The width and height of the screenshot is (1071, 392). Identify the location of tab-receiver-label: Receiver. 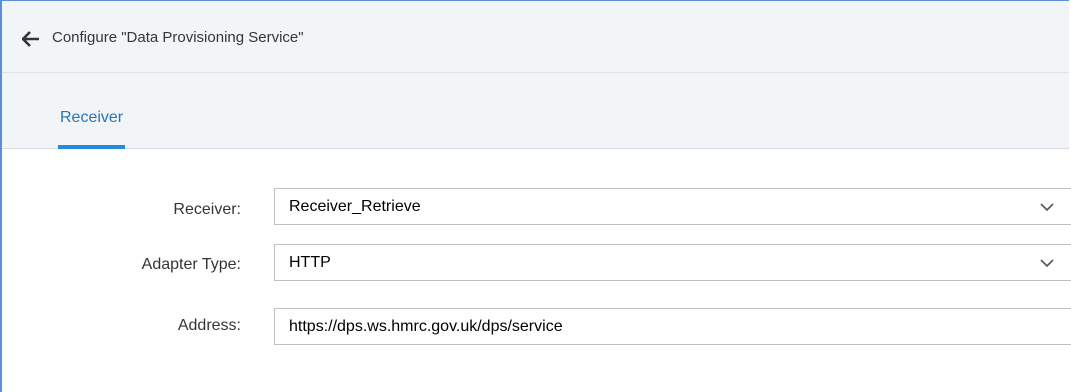
(92, 117).